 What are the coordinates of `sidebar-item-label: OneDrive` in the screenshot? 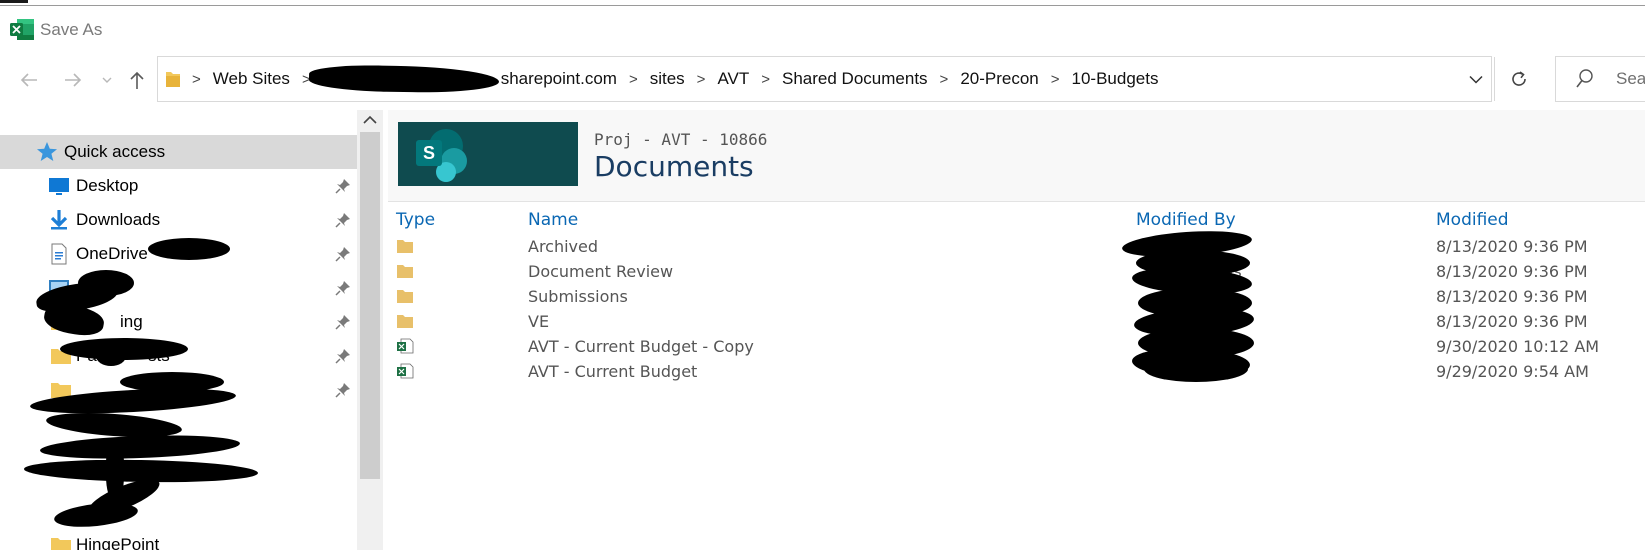 It's located at (112, 253).